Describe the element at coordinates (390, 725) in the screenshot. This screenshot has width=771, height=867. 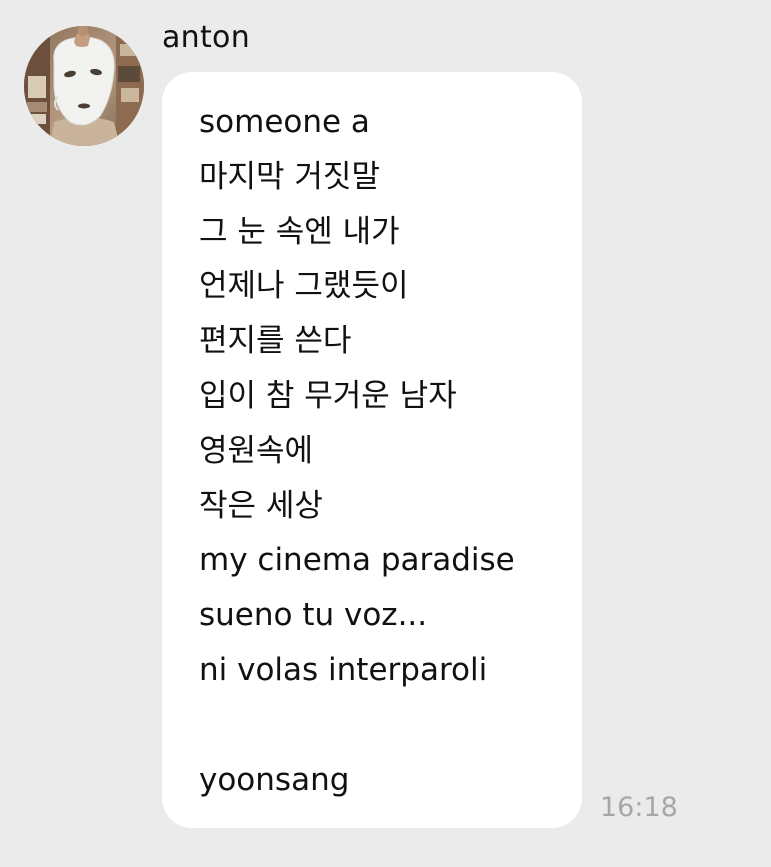
I see `message-line-blank` at that location.